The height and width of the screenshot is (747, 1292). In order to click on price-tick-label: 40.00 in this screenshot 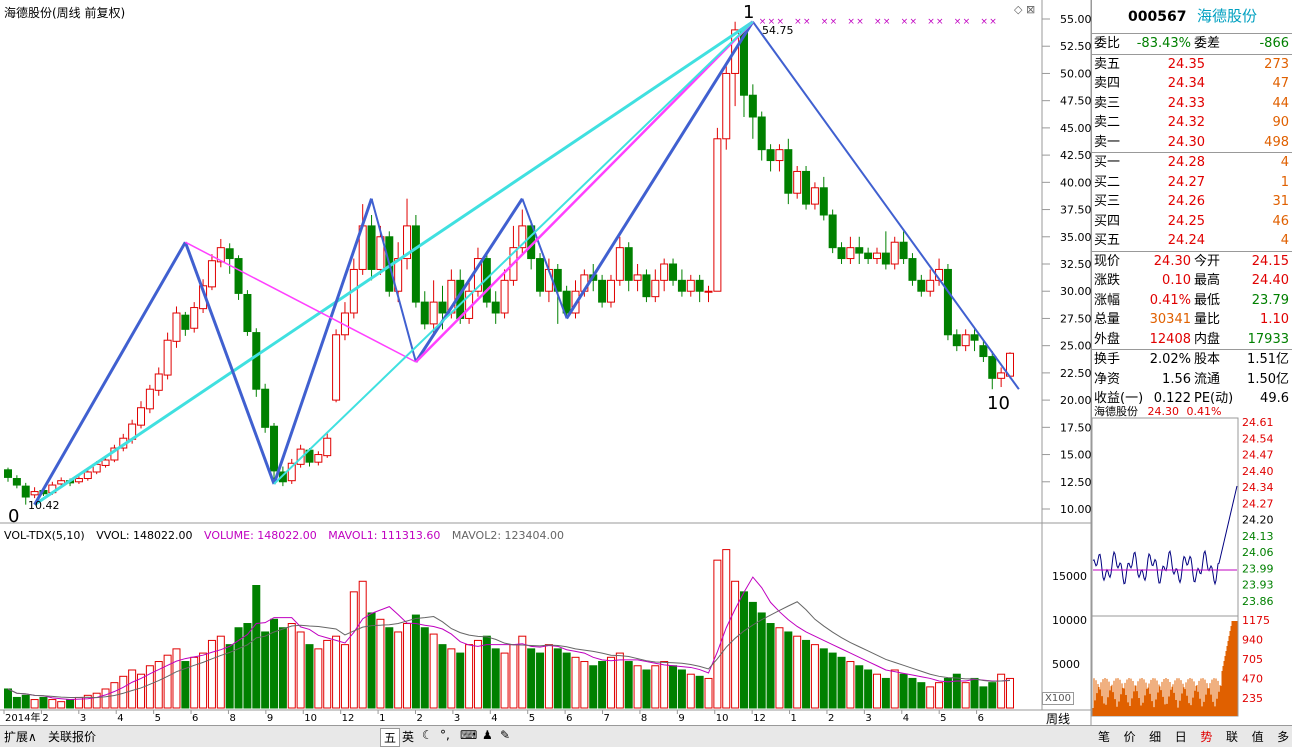, I will do `click(1076, 182)`.